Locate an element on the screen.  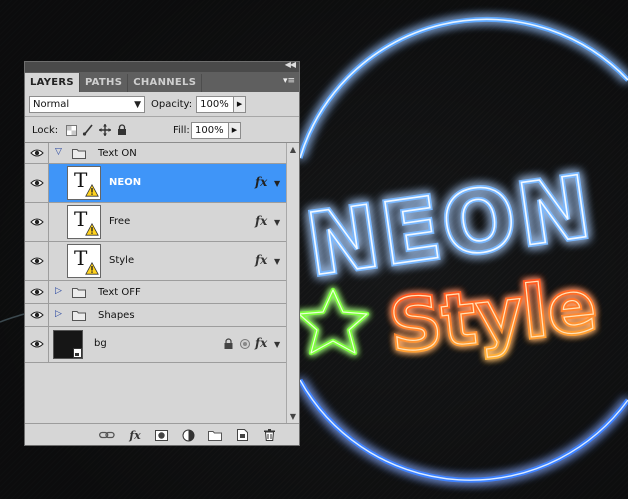
tab-paths: PATHS is located at coordinates (104, 83).